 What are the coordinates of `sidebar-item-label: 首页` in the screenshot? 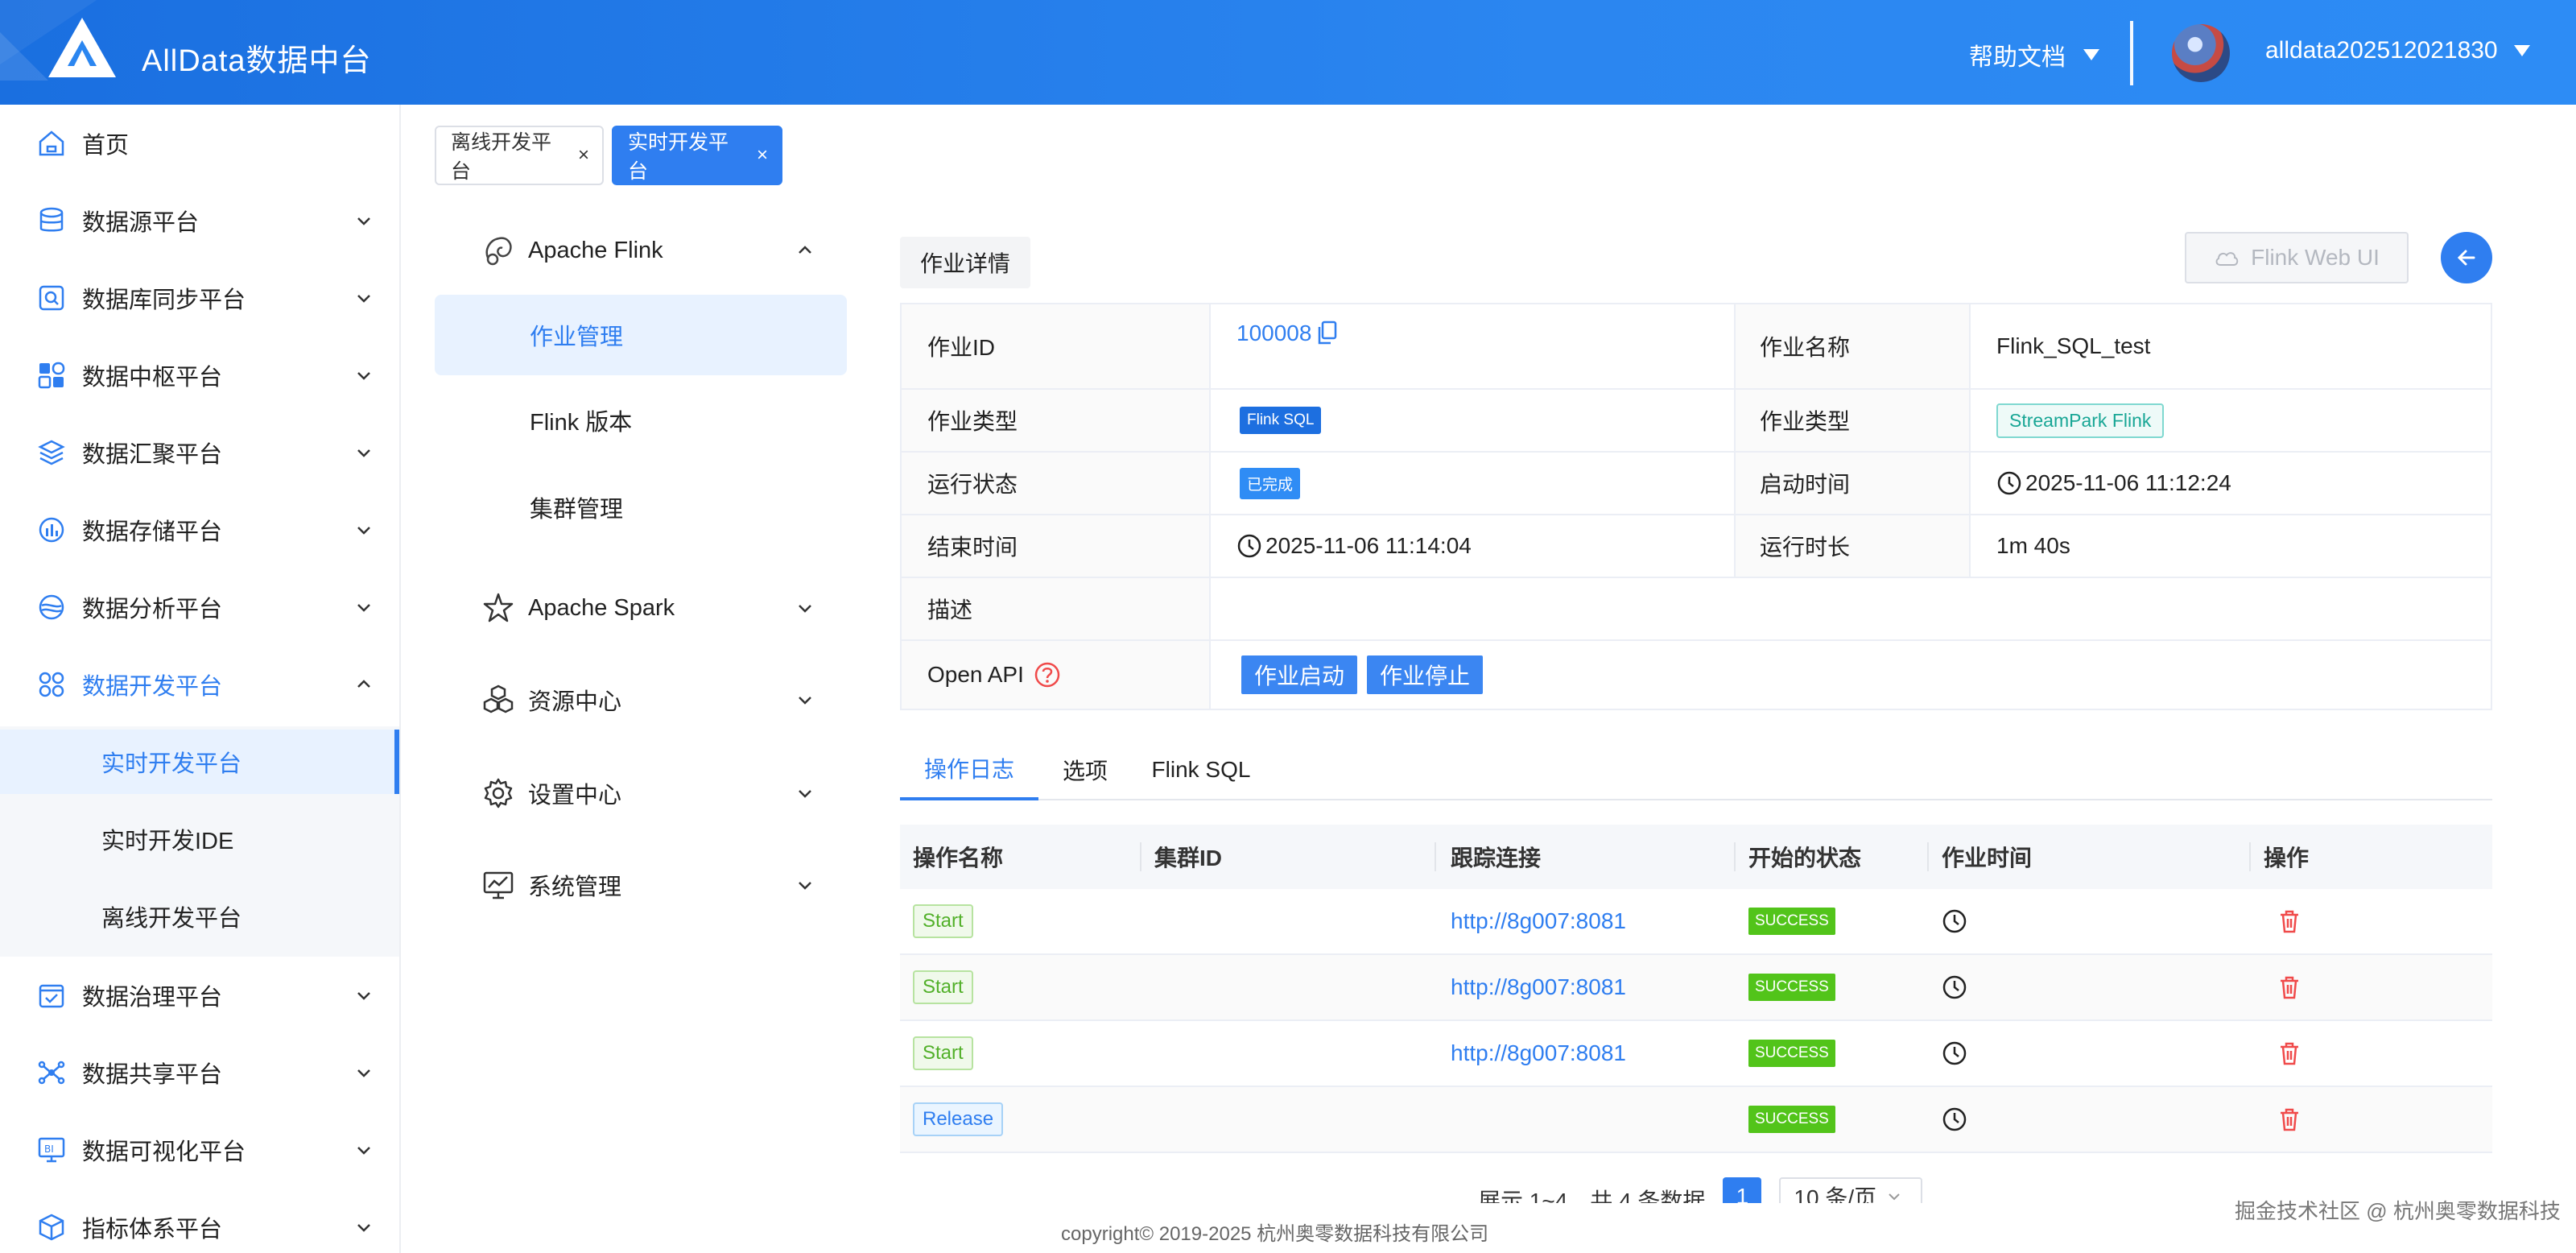 It's located at (106, 146).